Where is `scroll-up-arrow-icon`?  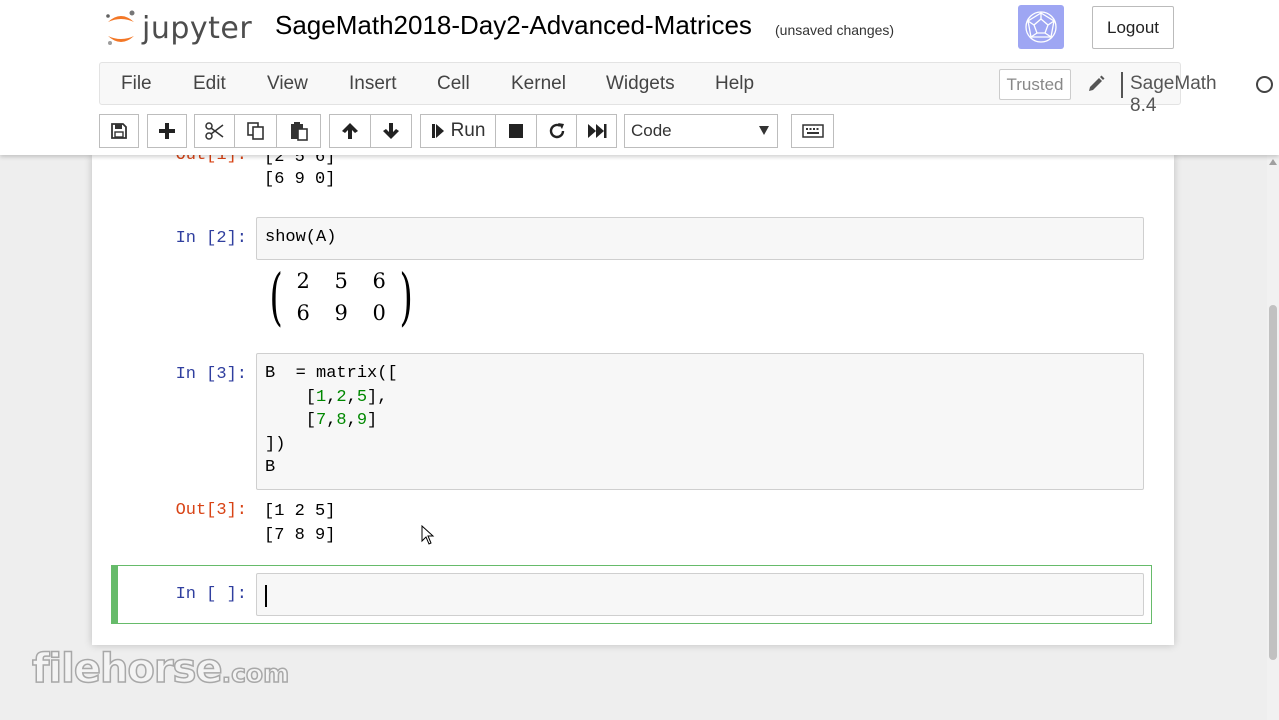
scroll-up-arrow-icon is located at coordinates (1273, 162).